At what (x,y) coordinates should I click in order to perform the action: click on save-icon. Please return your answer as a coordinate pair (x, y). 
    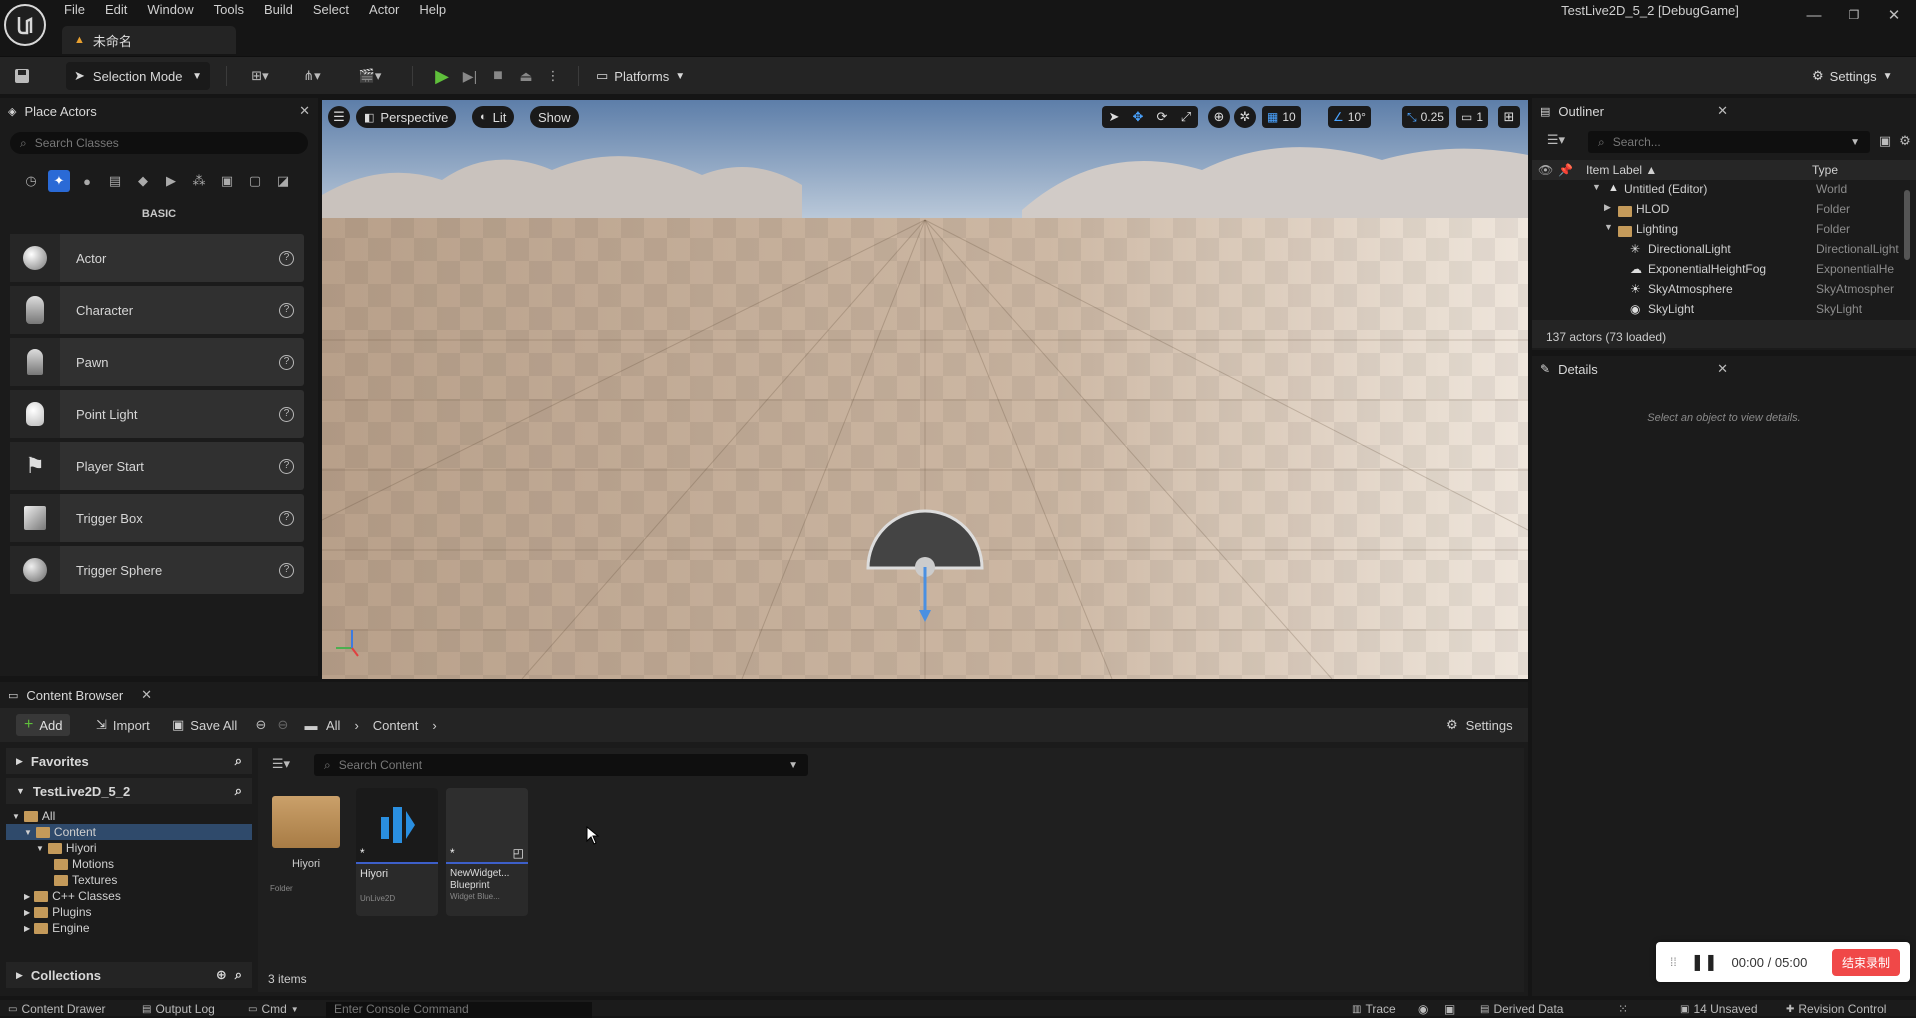
    Looking at the image, I should click on (22, 76).